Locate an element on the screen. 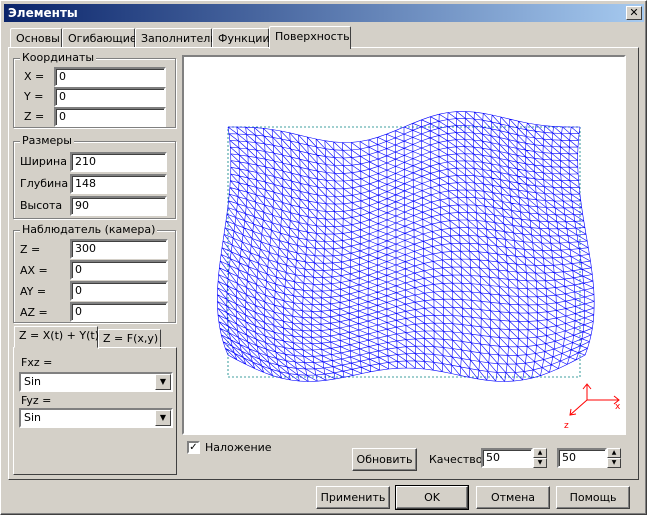 This screenshot has width=647, height=515. tab-surface: Поверхность is located at coordinates (310, 37).